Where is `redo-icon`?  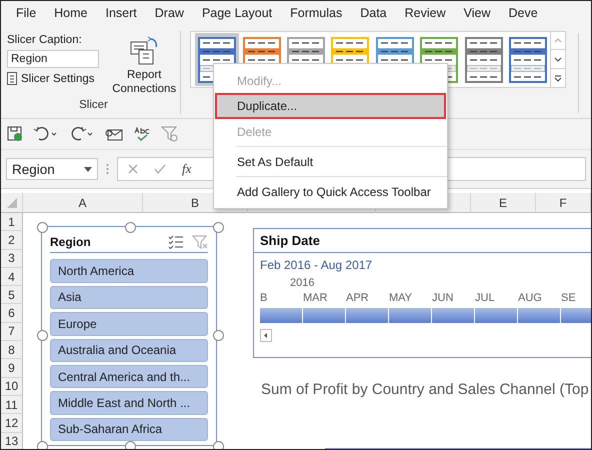 redo-icon is located at coordinates (82, 134).